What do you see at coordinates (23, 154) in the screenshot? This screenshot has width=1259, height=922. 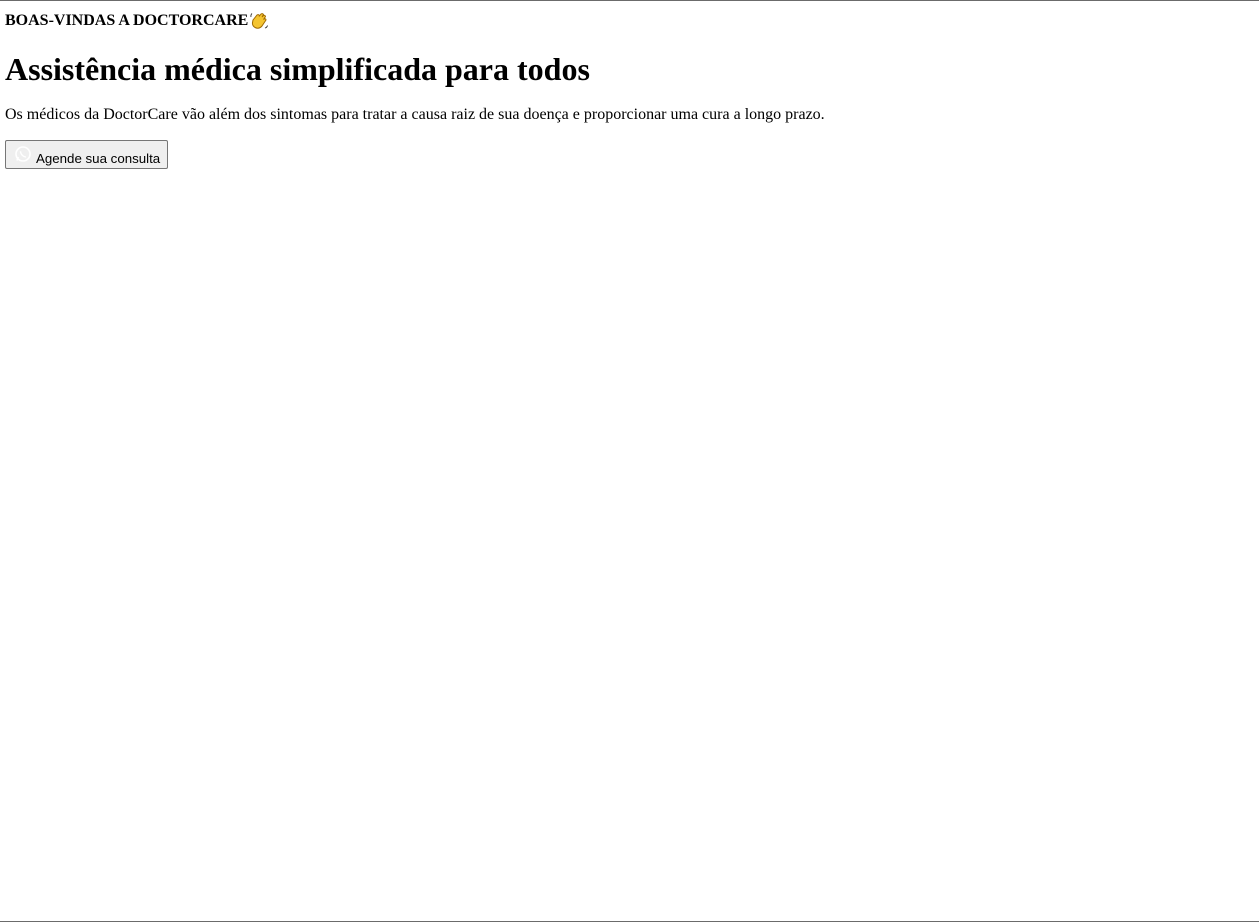 I see `whatsapp-icon` at bounding box center [23, 154].